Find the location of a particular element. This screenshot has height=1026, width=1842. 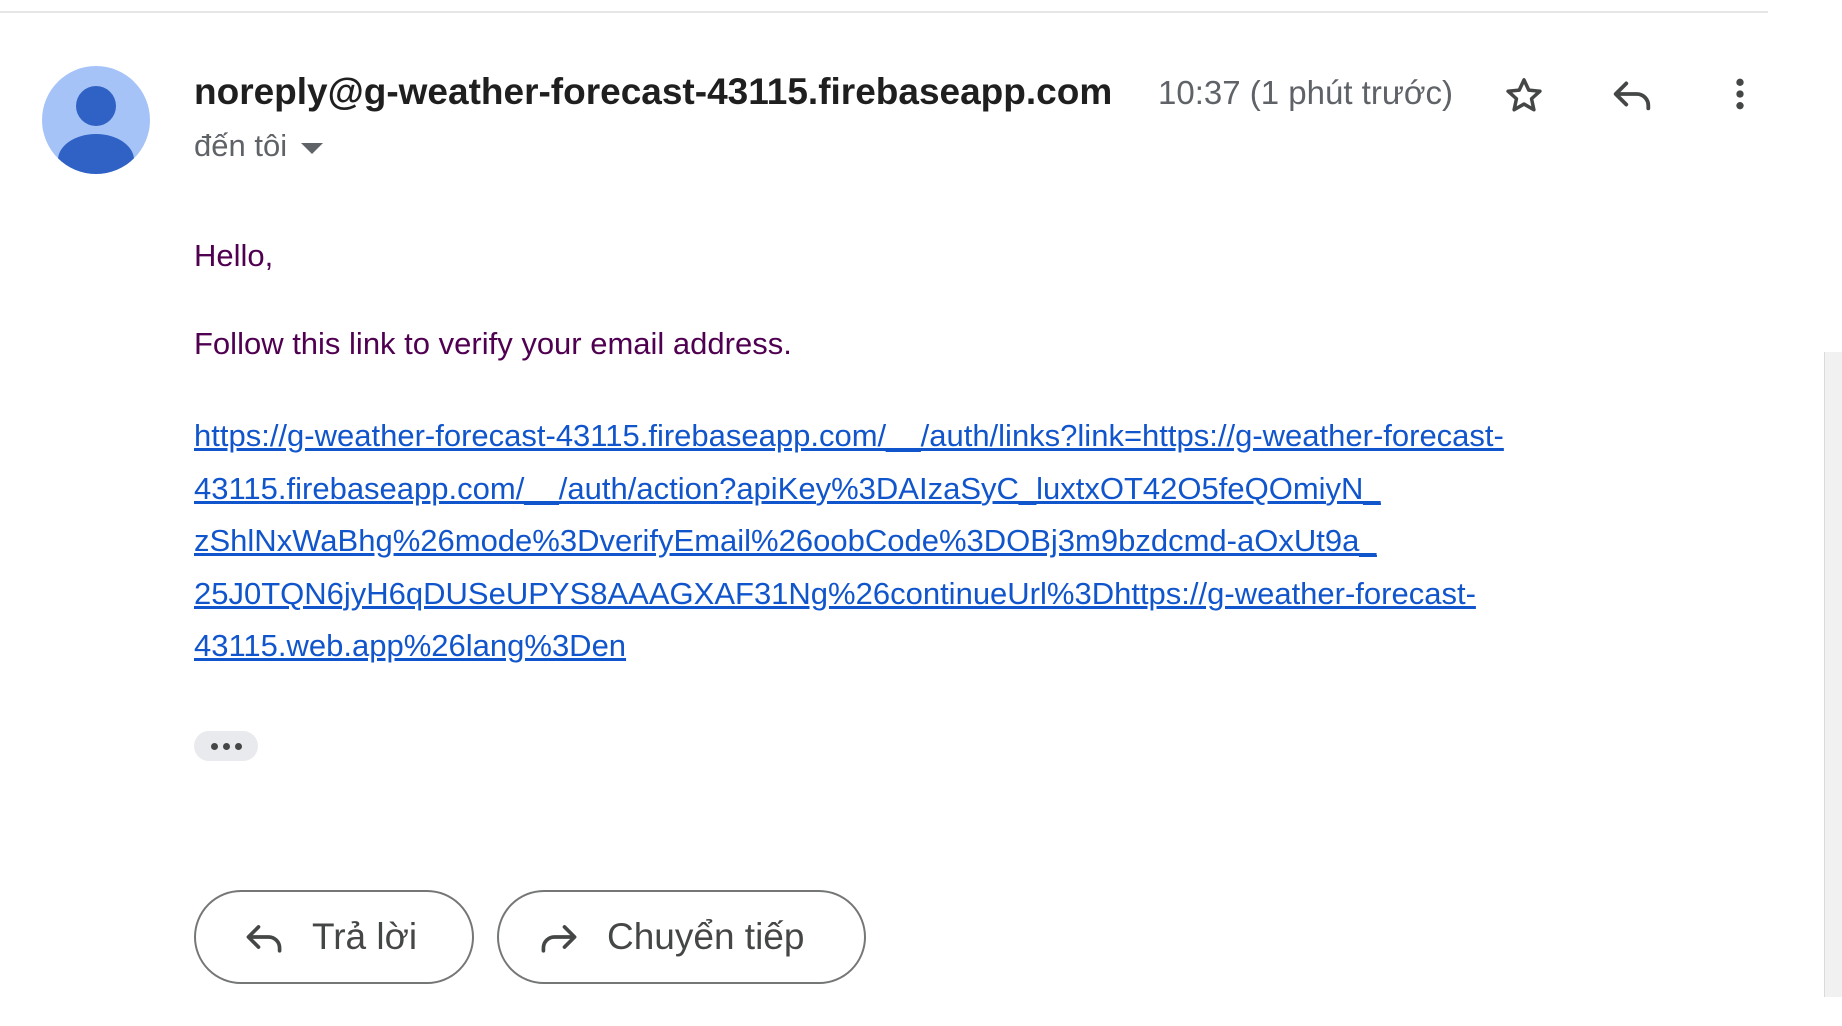

forward-action-button: Chuyển tiếp is located at coordinates (681, 937).